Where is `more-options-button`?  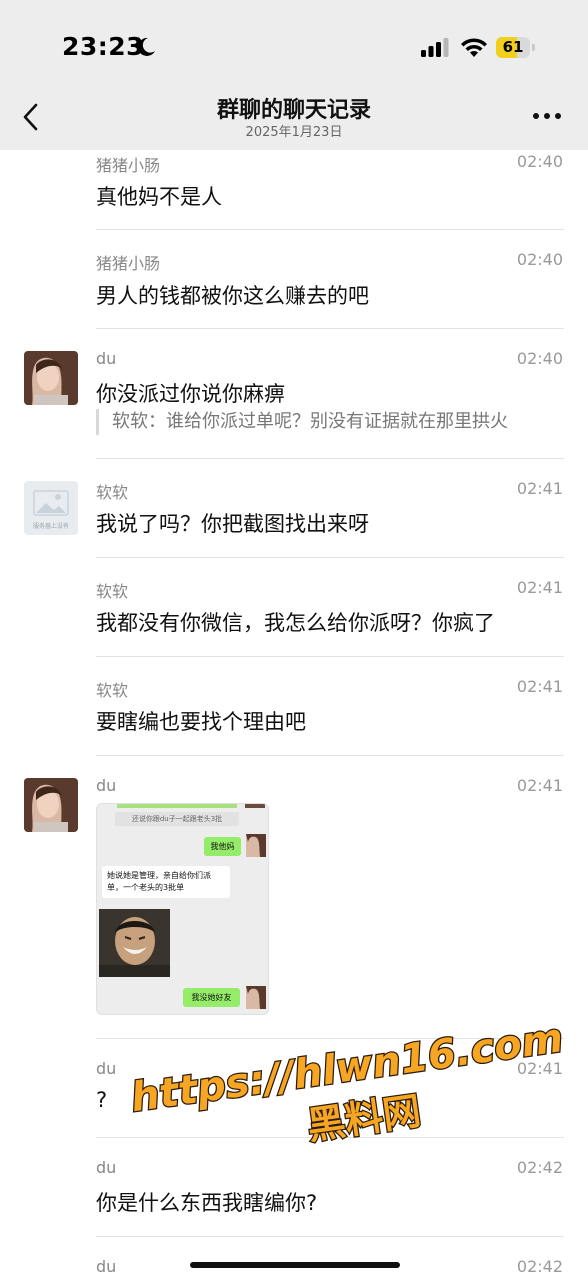
more-options-button is located at coordinates (547, 116).